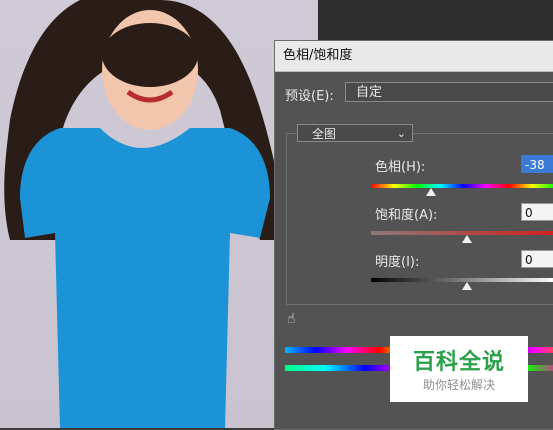  What do you see at coordinates (449, 92) in the screenshot?
I see `preset-dropdown: 自定` at bounding box center [449, 92].